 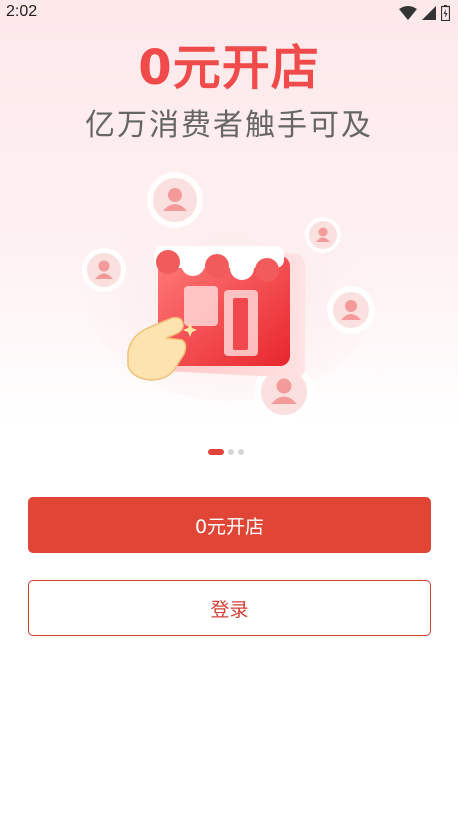 I want to click on page-title: 0元开店, so click(x=229, y=68).